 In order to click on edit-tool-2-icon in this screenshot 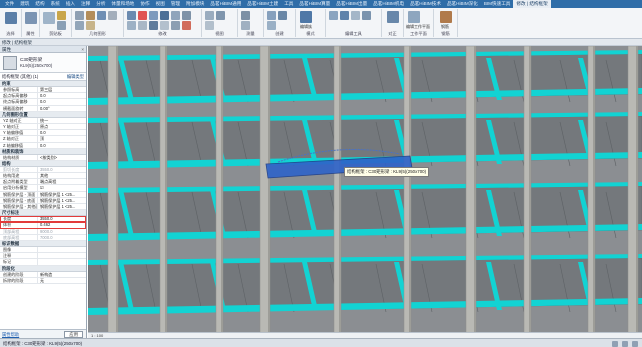, I will do `click(344, 15)`.